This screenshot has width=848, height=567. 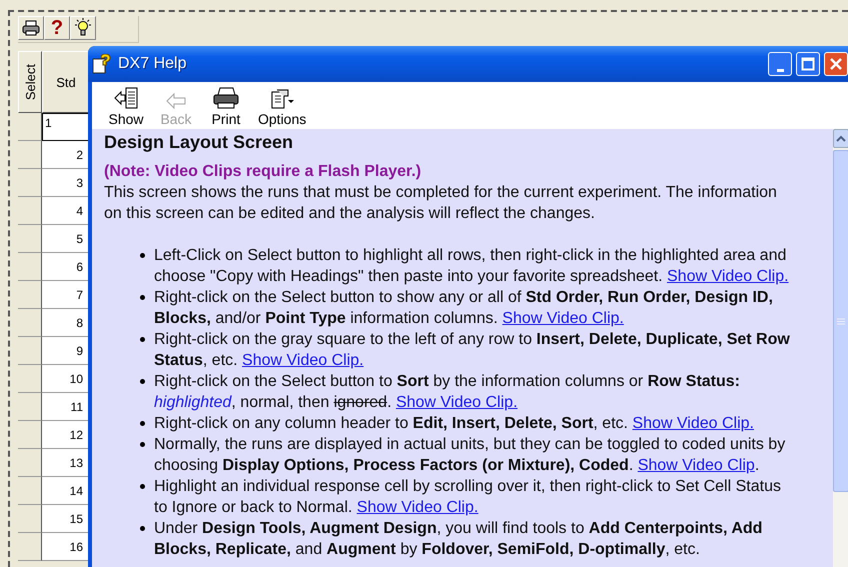 I want to click on help-bullet: Normally, the runs are displayed in actual units, but they can be toggled to coded units by choosing Display Options, Process Factors (or Mixture), Coded. Show Video Clip., so click(x=470, y=455).